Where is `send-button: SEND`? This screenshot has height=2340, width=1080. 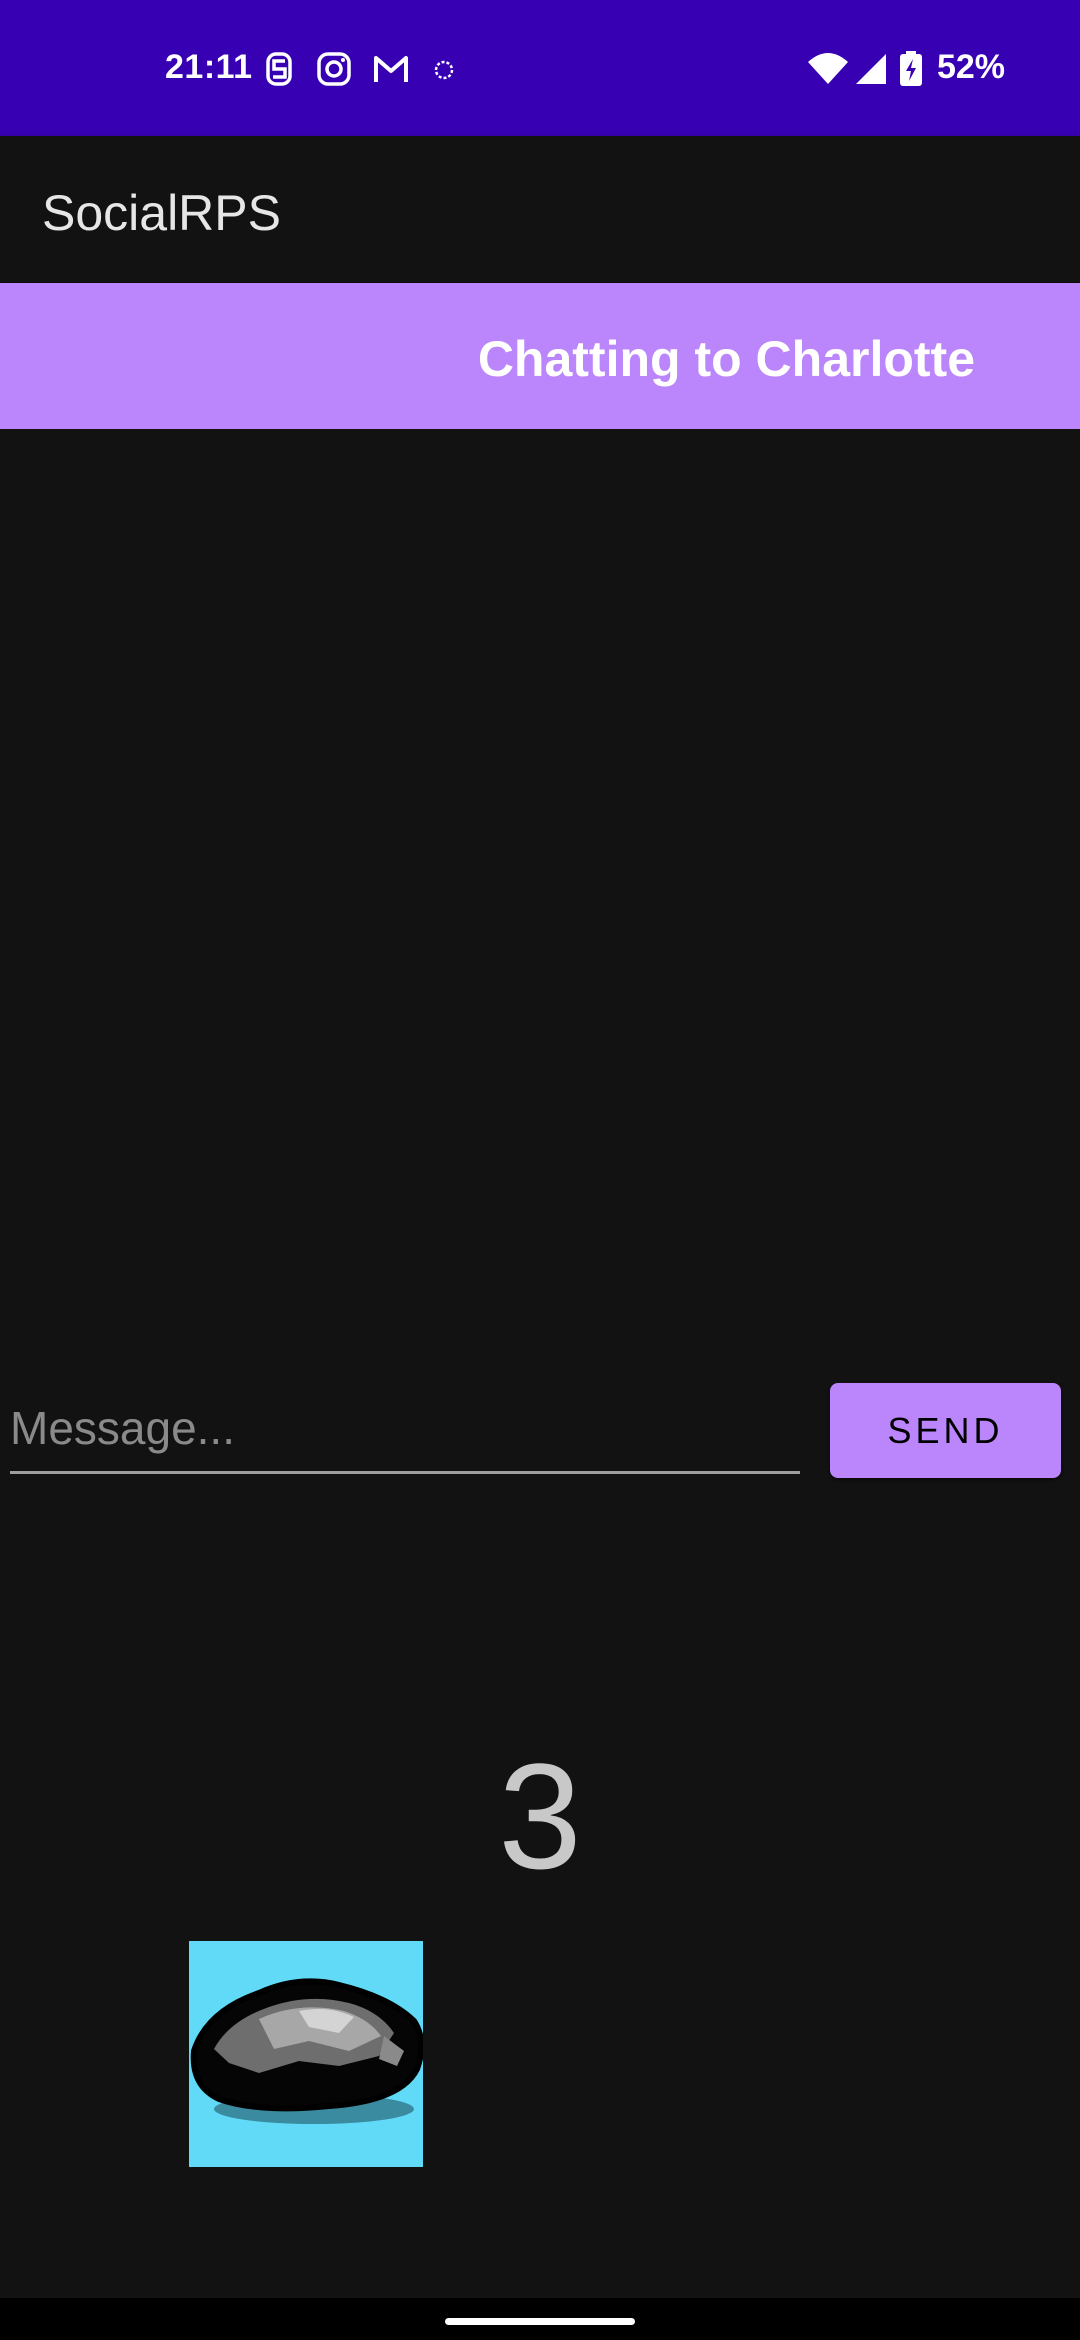 send-button: SEND is located at coordinates (945, 1430).